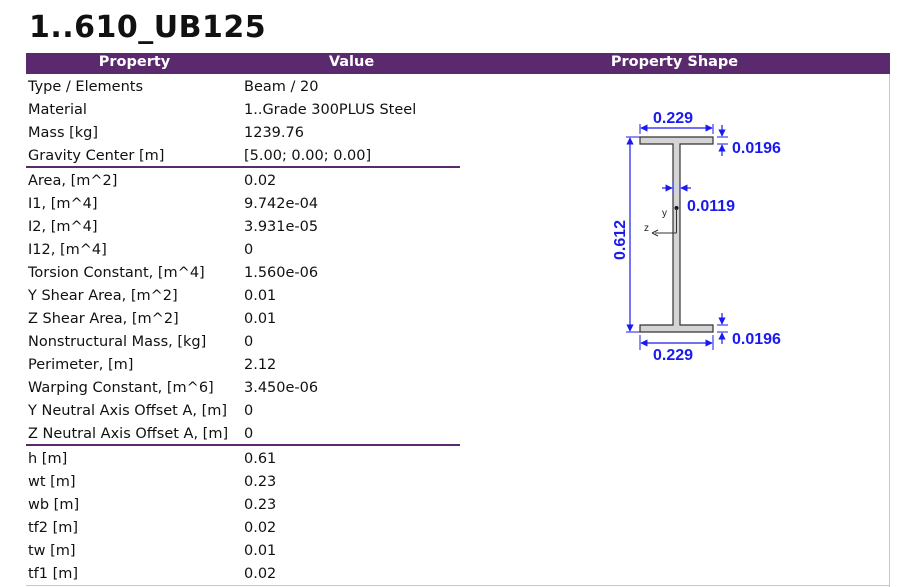  I want to click on property-name: wb [m], so click(54, 505).